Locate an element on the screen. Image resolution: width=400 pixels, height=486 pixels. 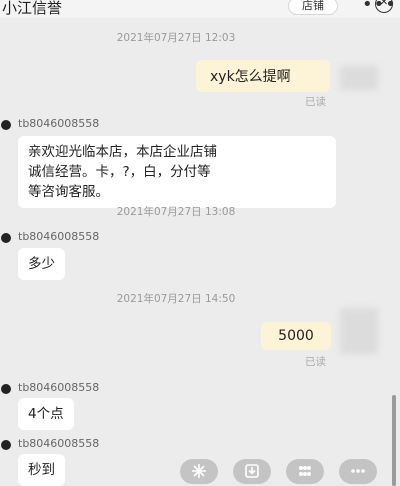
store-button: 店铺 is located at coordinates (313, 7).